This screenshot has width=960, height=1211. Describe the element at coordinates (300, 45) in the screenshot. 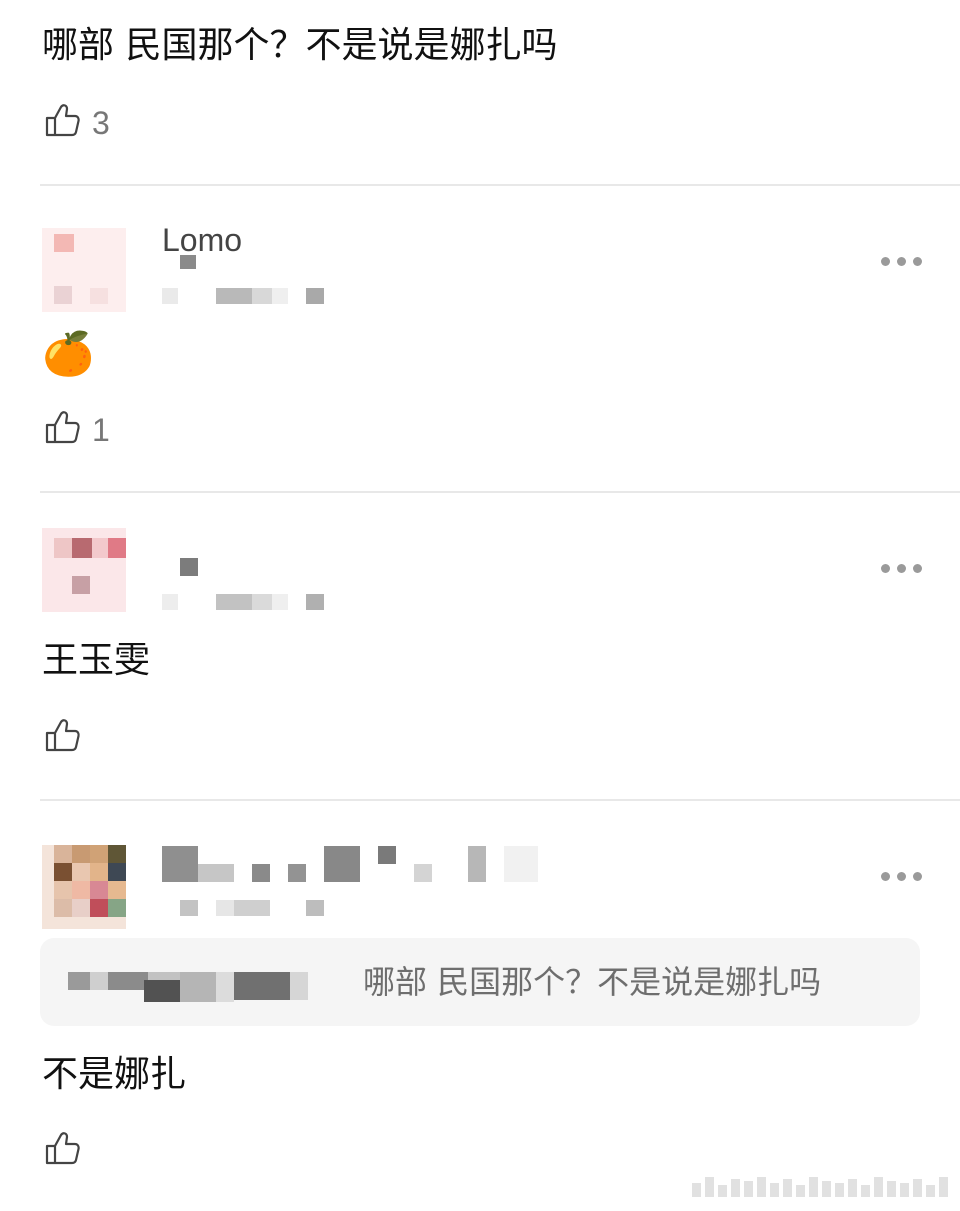

I see `comment-text: 哪部 民国那个？不是说是娜扎吗` at that location.